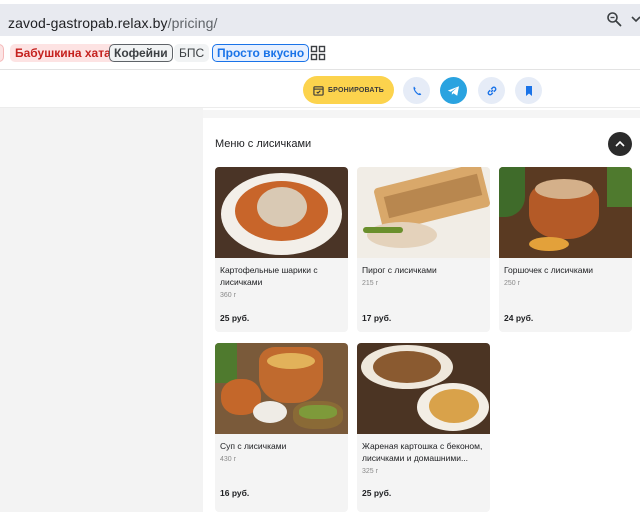  What do you see at coordinates (253, 446) in the screenshot?
I see `dish-name: Суп с лисичками` at bounding box center [253, 446].